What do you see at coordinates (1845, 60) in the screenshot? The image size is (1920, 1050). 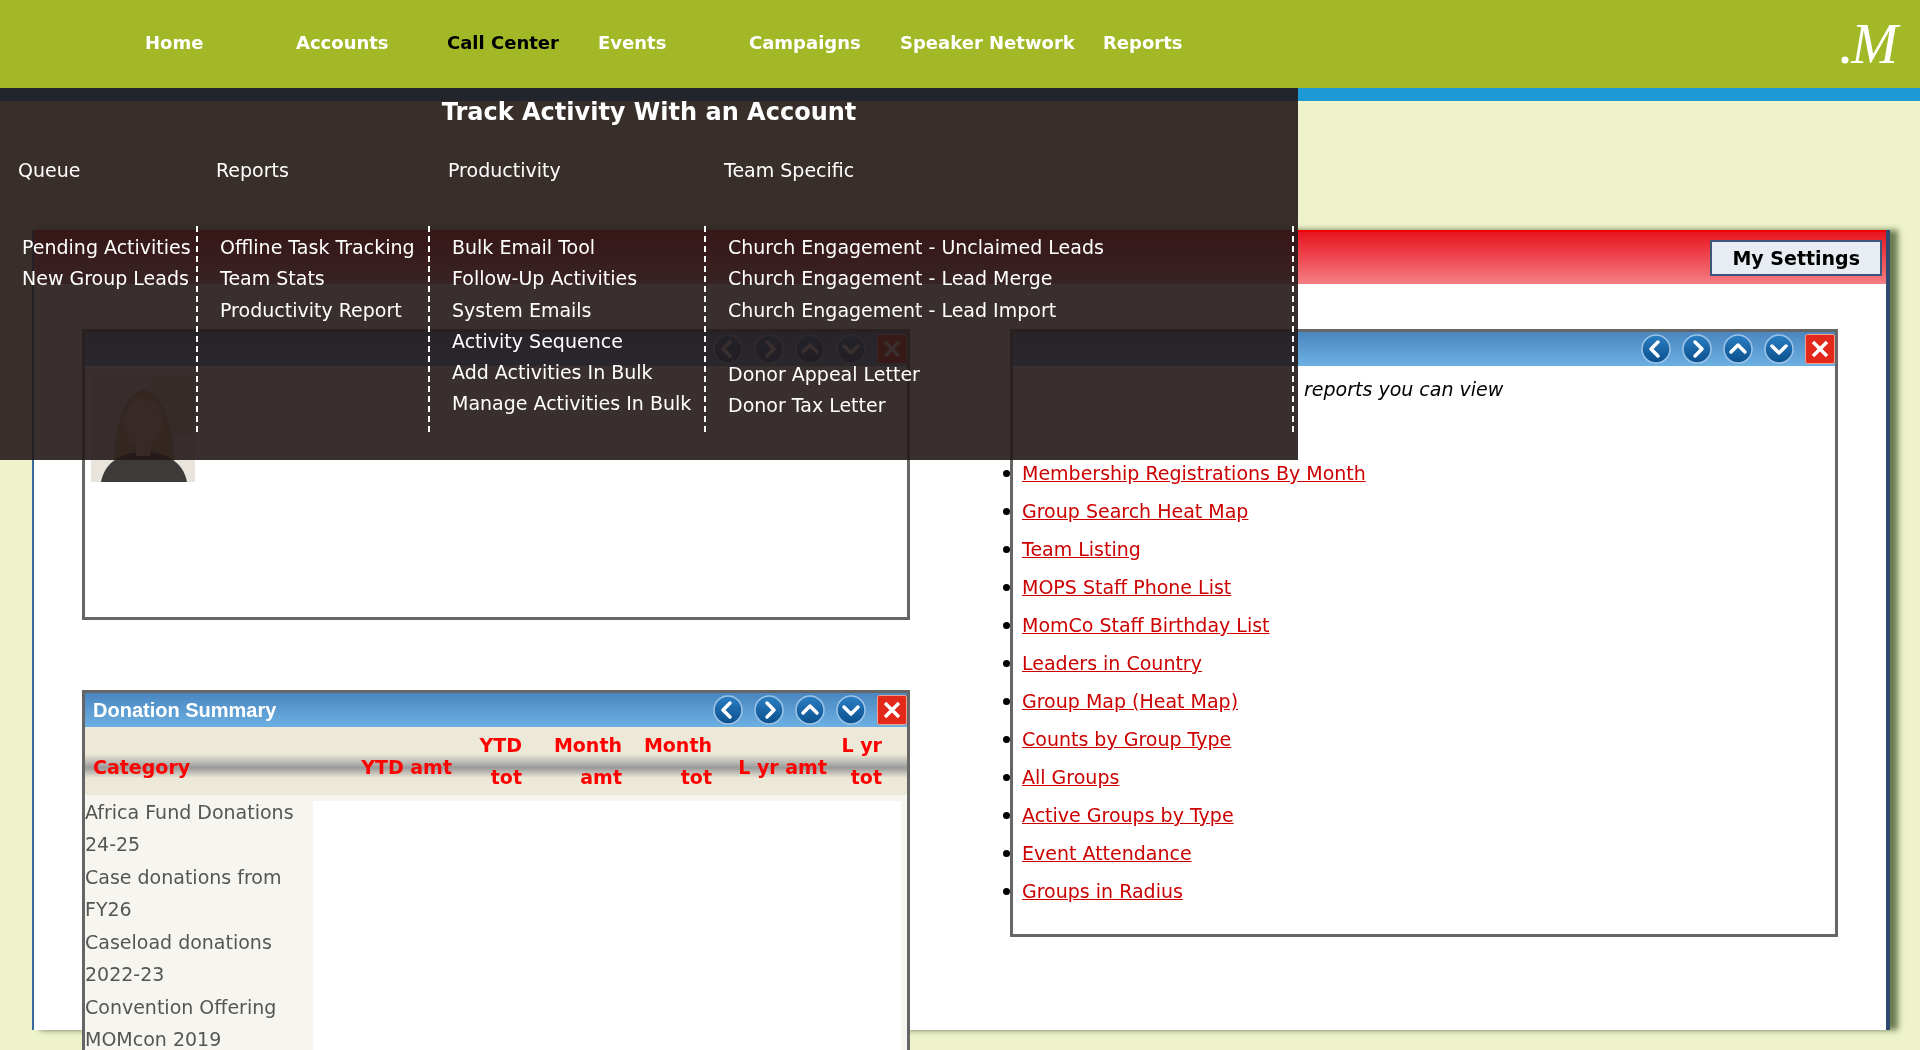 I see `logo-dot-icon` at bounding box center [1845, 60].